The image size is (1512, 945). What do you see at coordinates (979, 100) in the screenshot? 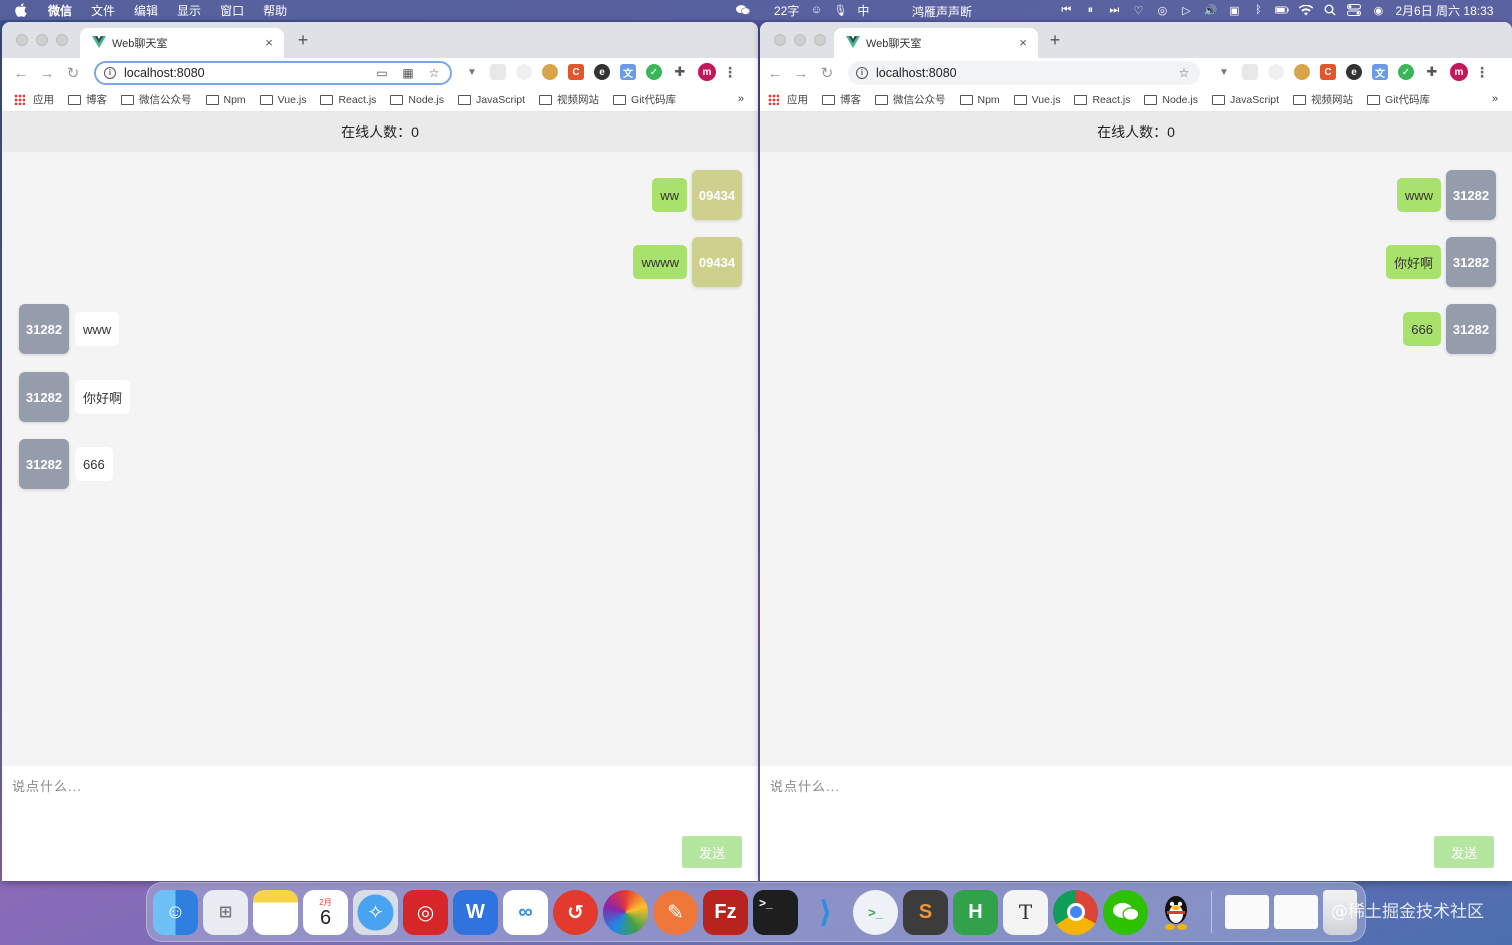
I see `bookmark-folder: Npm` at bounding box center [979, 100].